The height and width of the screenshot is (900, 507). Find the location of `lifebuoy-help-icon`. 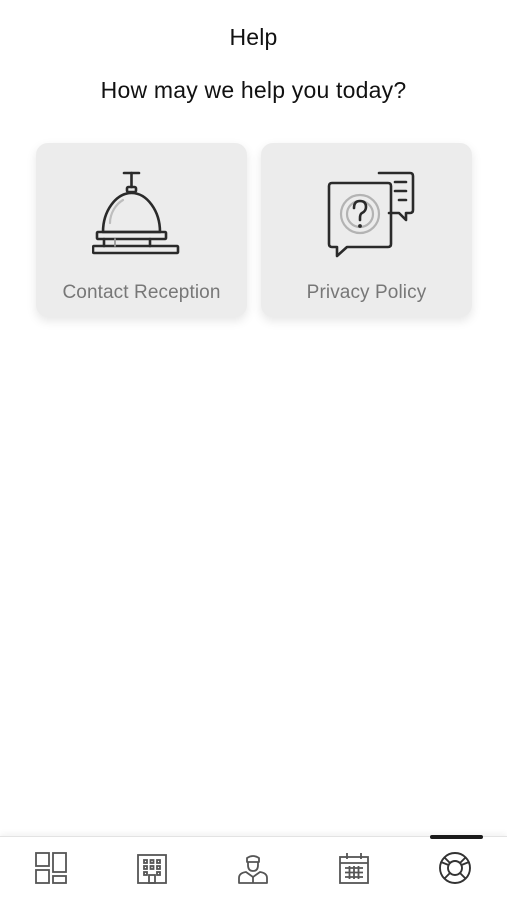

lifebuoy-help-icon is located at coordinates (454, 868).